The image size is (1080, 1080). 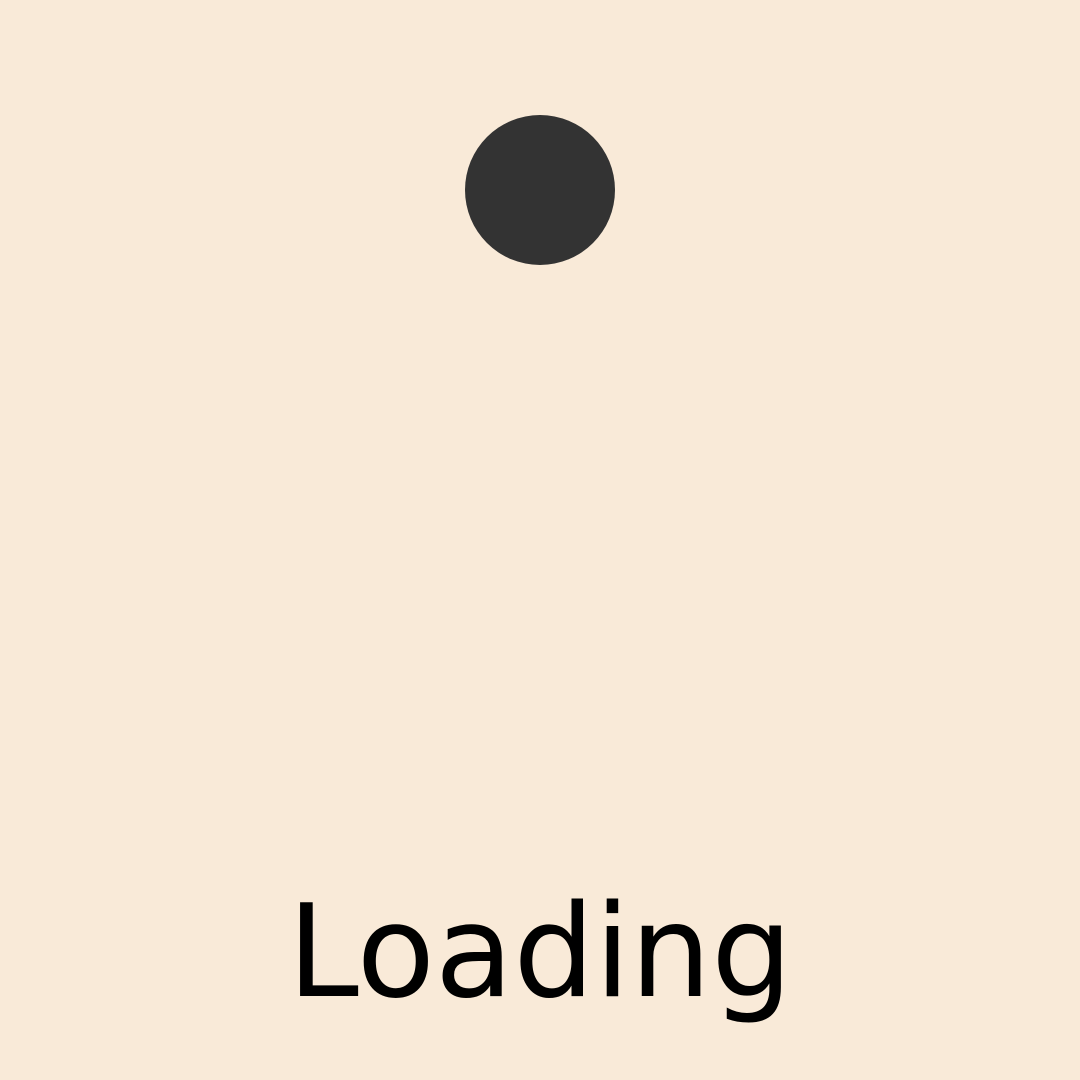 What do you see at coordinates (540, 952) in the screenshot?
I see `loading-label: Loading` at bounding box center [540, 952].